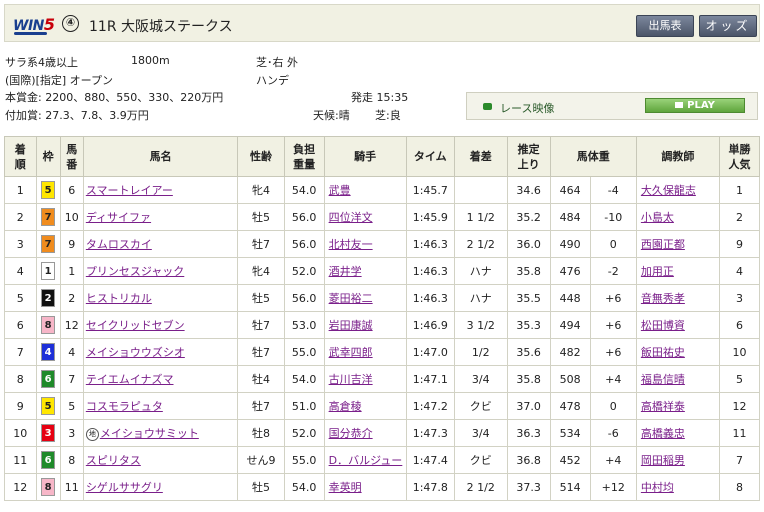 This screenshot has width=764, height=512. What do you see at coordinates (613, 406) in the screenshot?
I see `body-weight-diff-cell: 0` at bounding box center [613, 406].